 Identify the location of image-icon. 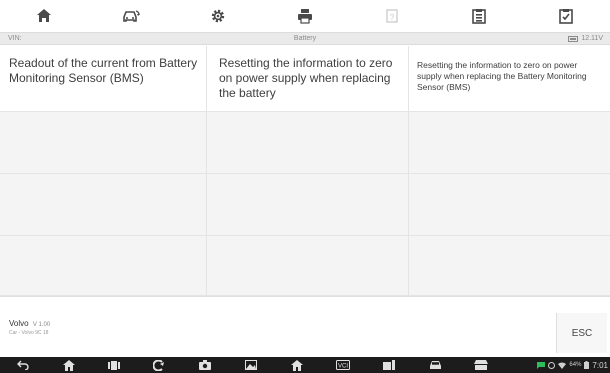
(251, 365).